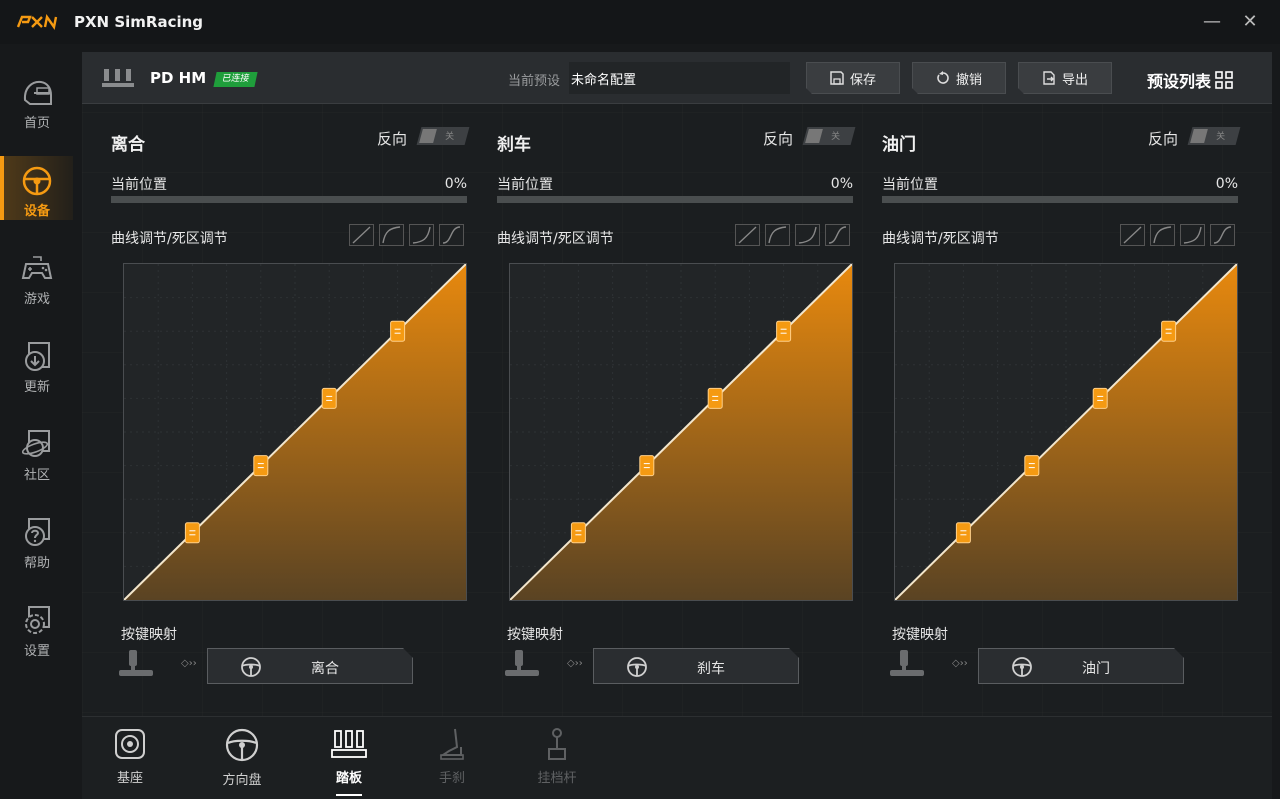  I want to click on mapping-button: 离合, so click(310, 666).